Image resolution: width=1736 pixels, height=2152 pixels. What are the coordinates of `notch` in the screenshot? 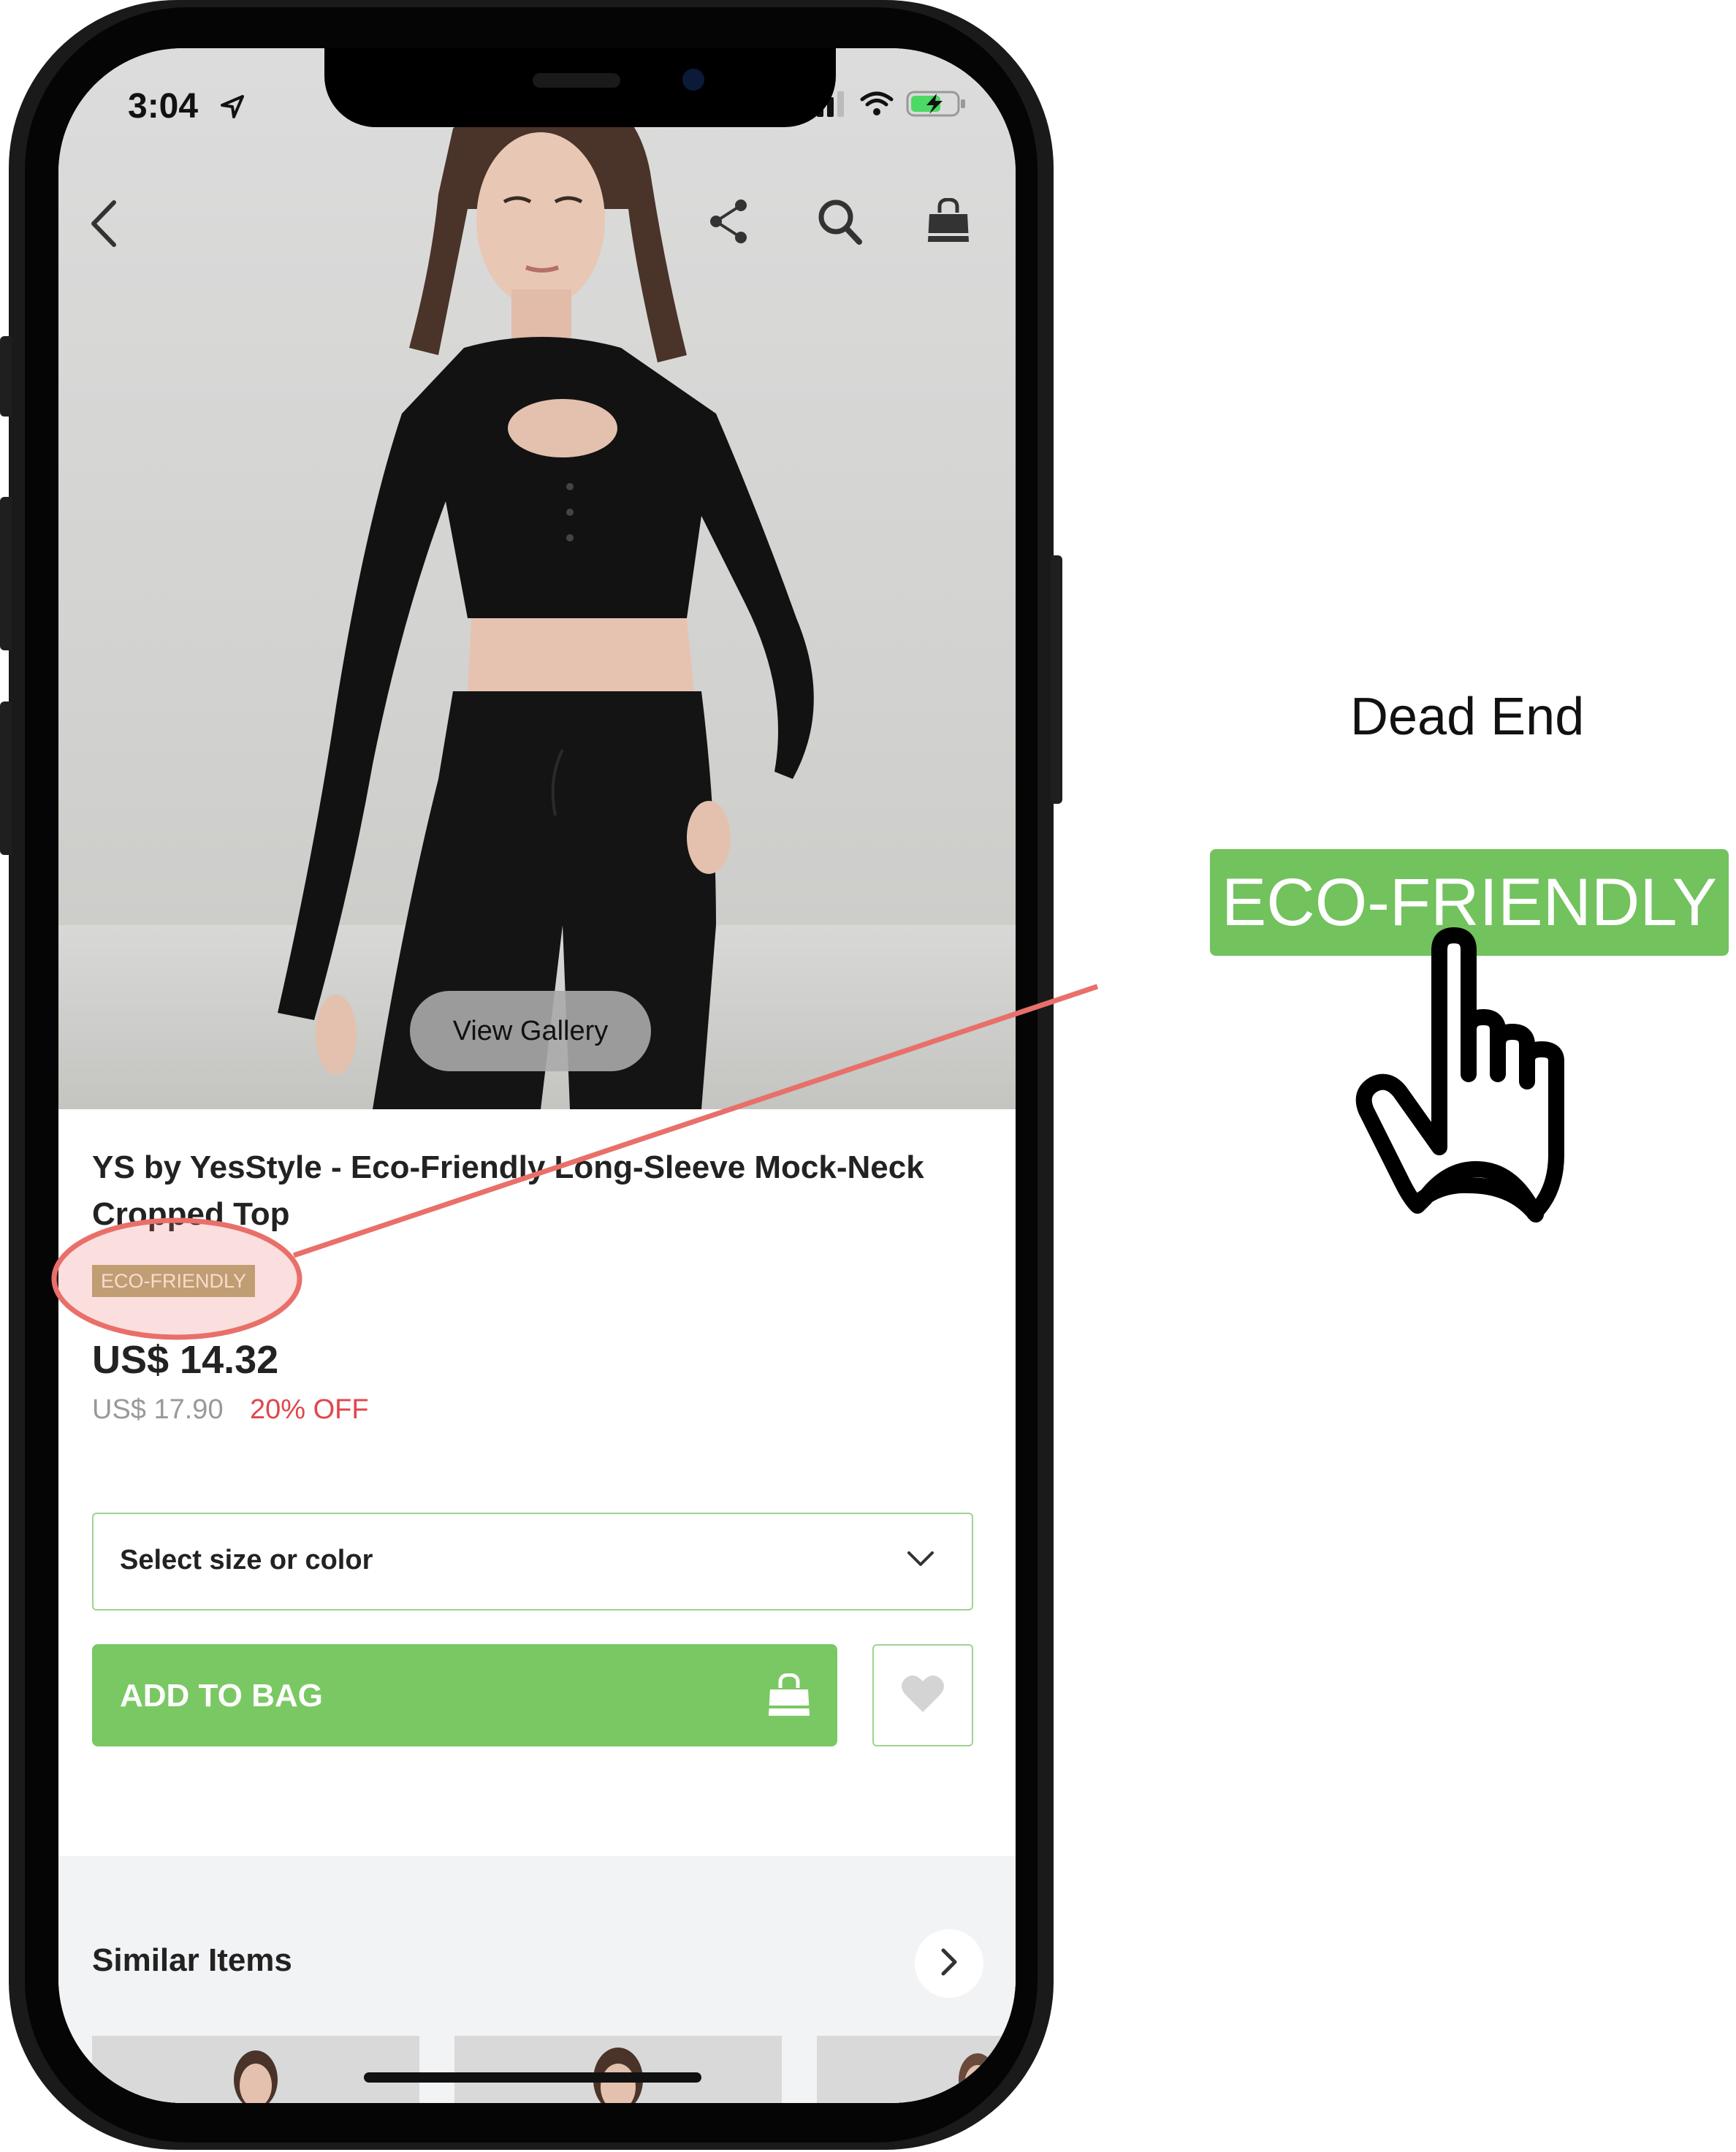 It's located at (580, 87).